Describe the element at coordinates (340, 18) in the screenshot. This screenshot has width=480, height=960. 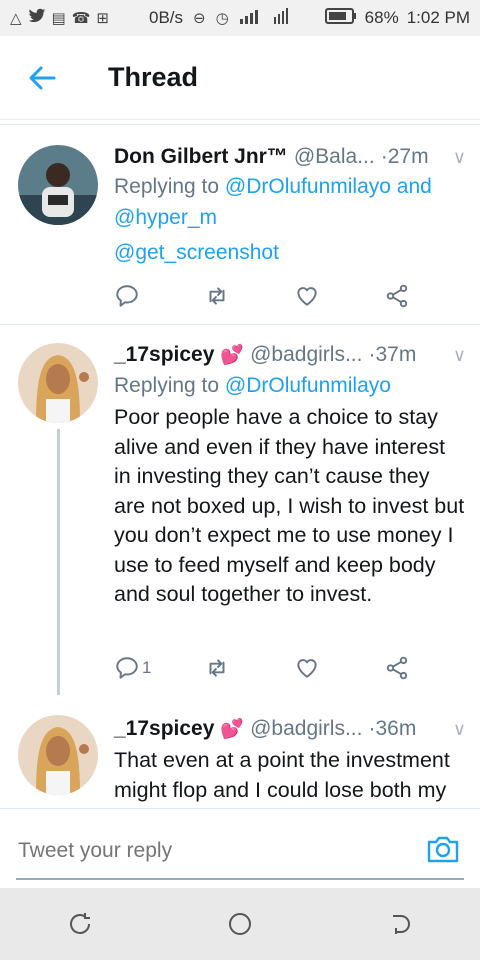
I see `battery-icon` at that location.